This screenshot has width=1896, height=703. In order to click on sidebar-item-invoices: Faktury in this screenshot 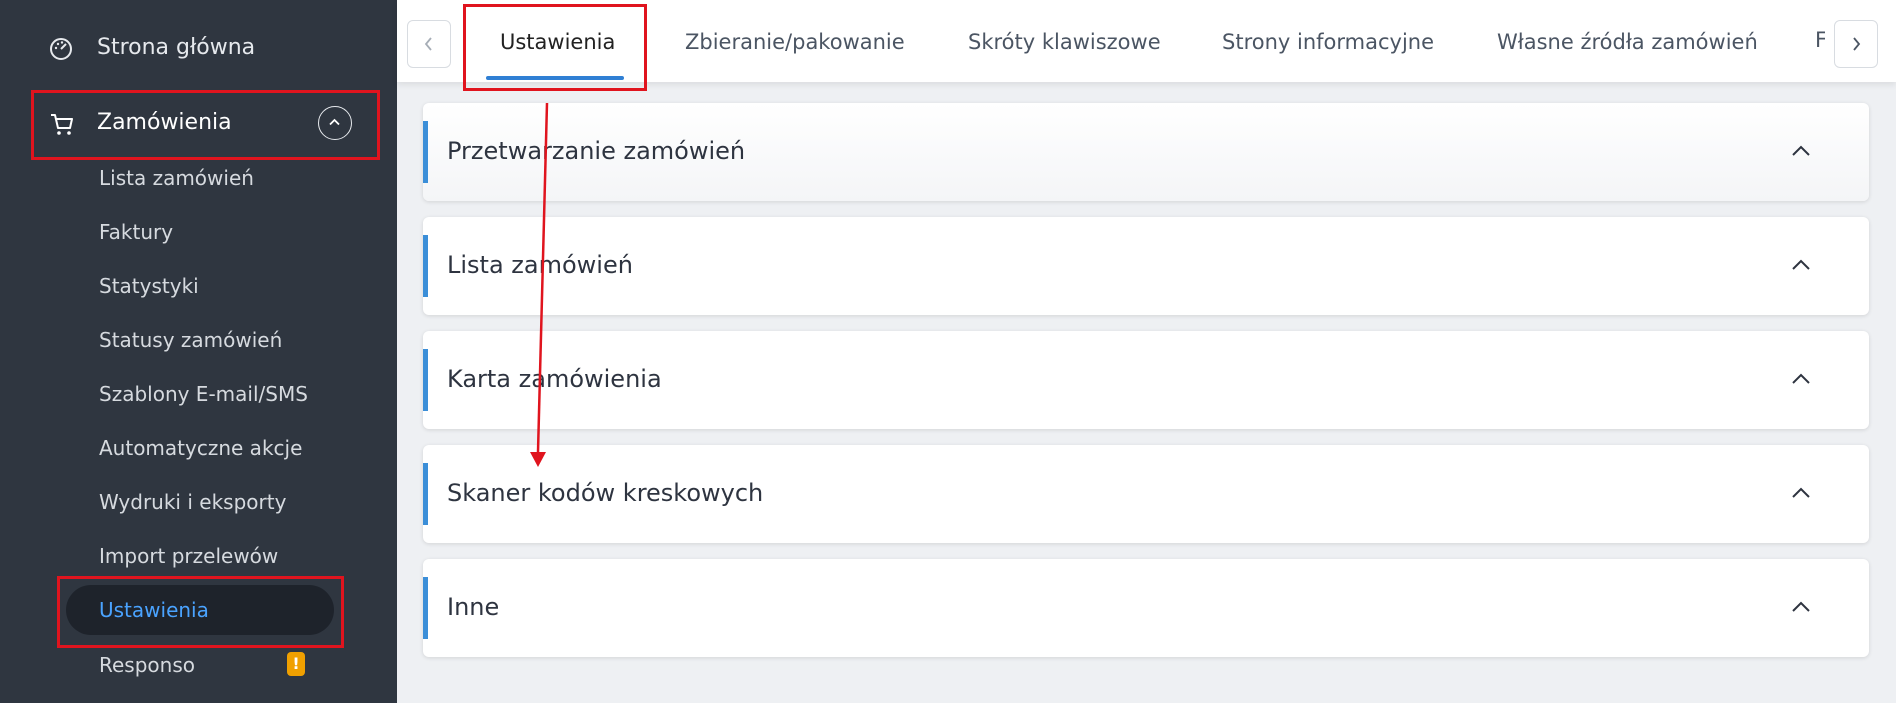, I will do `click(136, 232)`.